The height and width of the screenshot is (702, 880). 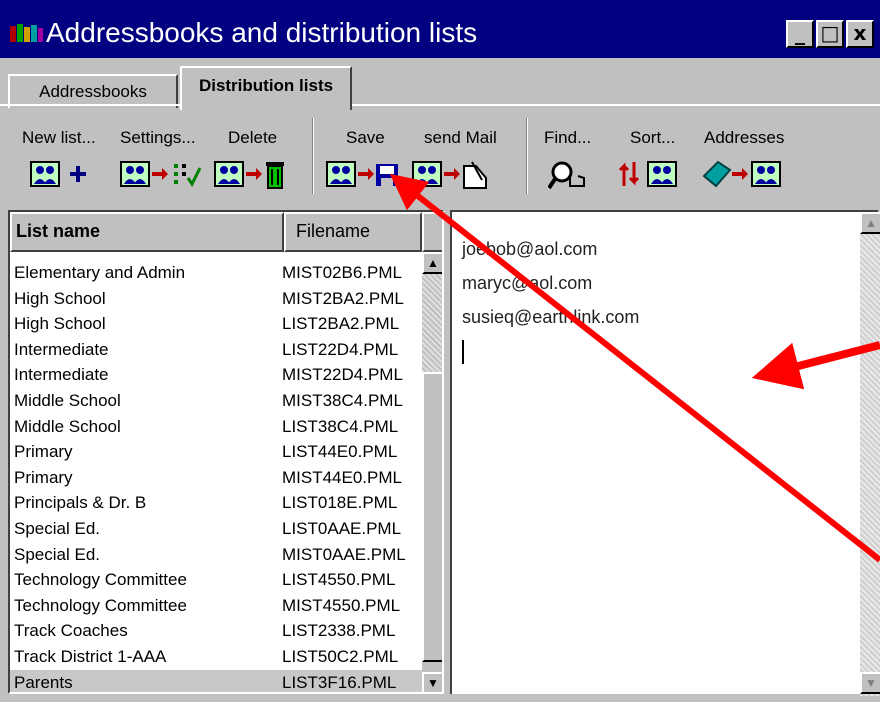 What do you see at coordinates (216, 529) in the screenshot?
I see `table-row: Special Ed. LIST0AAE.PML` at bounding box center [216, 529].